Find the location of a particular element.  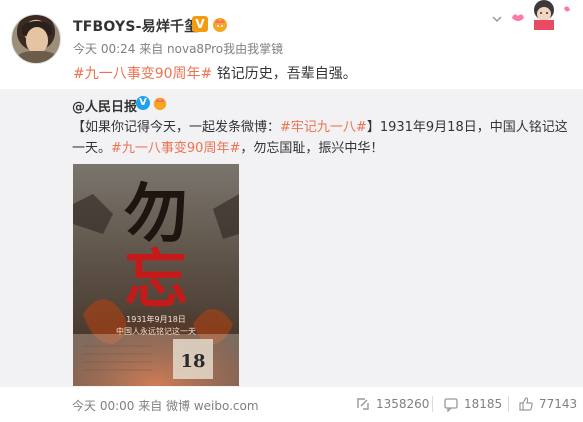

header-decoration-image is located at coordinates (541, 15).